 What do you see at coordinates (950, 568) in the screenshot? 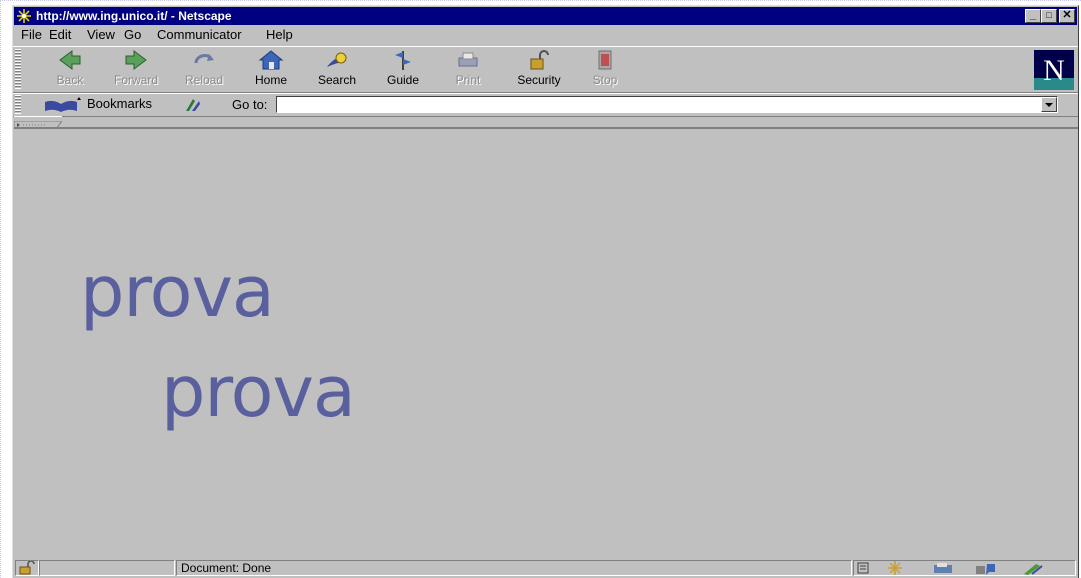
I see `component-bar-icons` at bounding box center [950, 568].